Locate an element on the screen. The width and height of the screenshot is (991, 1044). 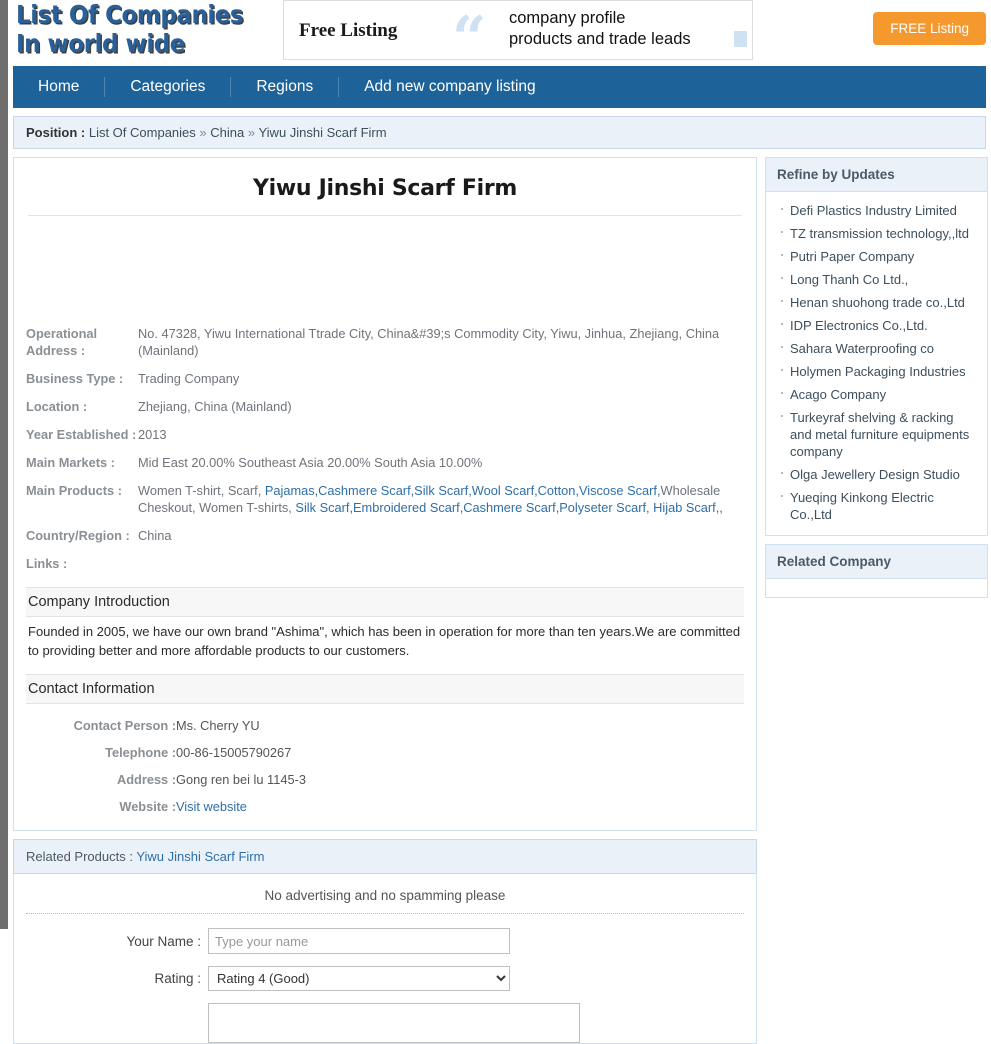
sidebar-company-item: Olga Jewellery Design Studio is located at coordinates (876, 474).